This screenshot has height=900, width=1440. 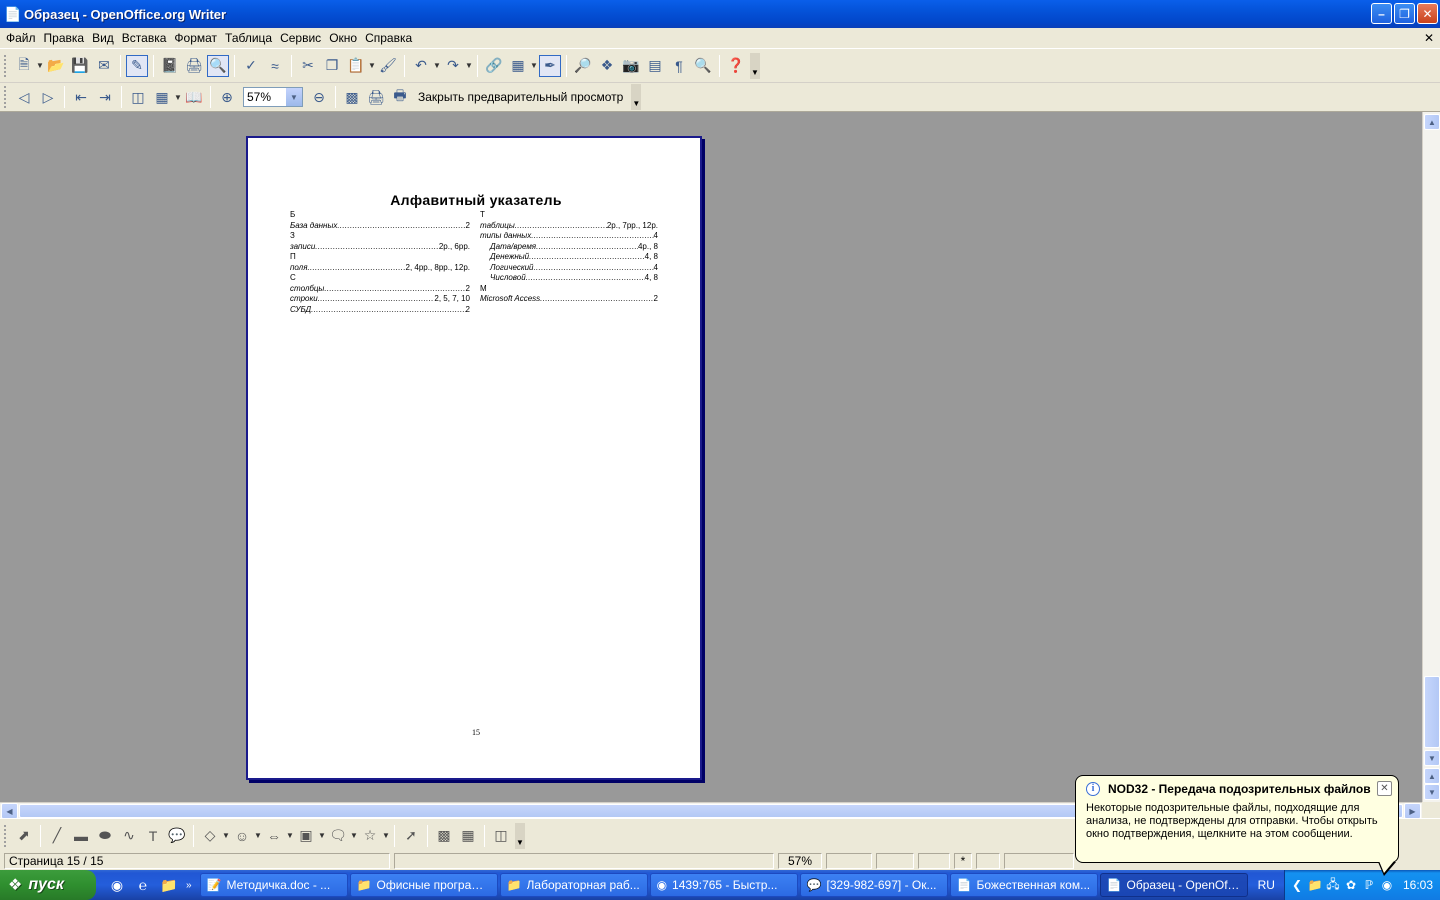 What do you see at coordinates (273, 97) in the screenshot?
I see `zoom-combobox: 57% ▼` at bounding box center [273, 97].